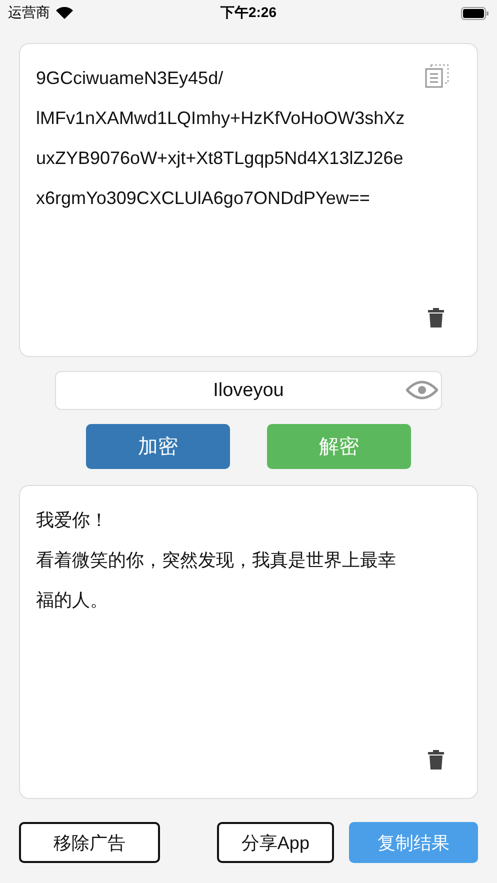  Describe the element at coordinates (437, 76) in the screenshot. I see `copy-icon` at that location.